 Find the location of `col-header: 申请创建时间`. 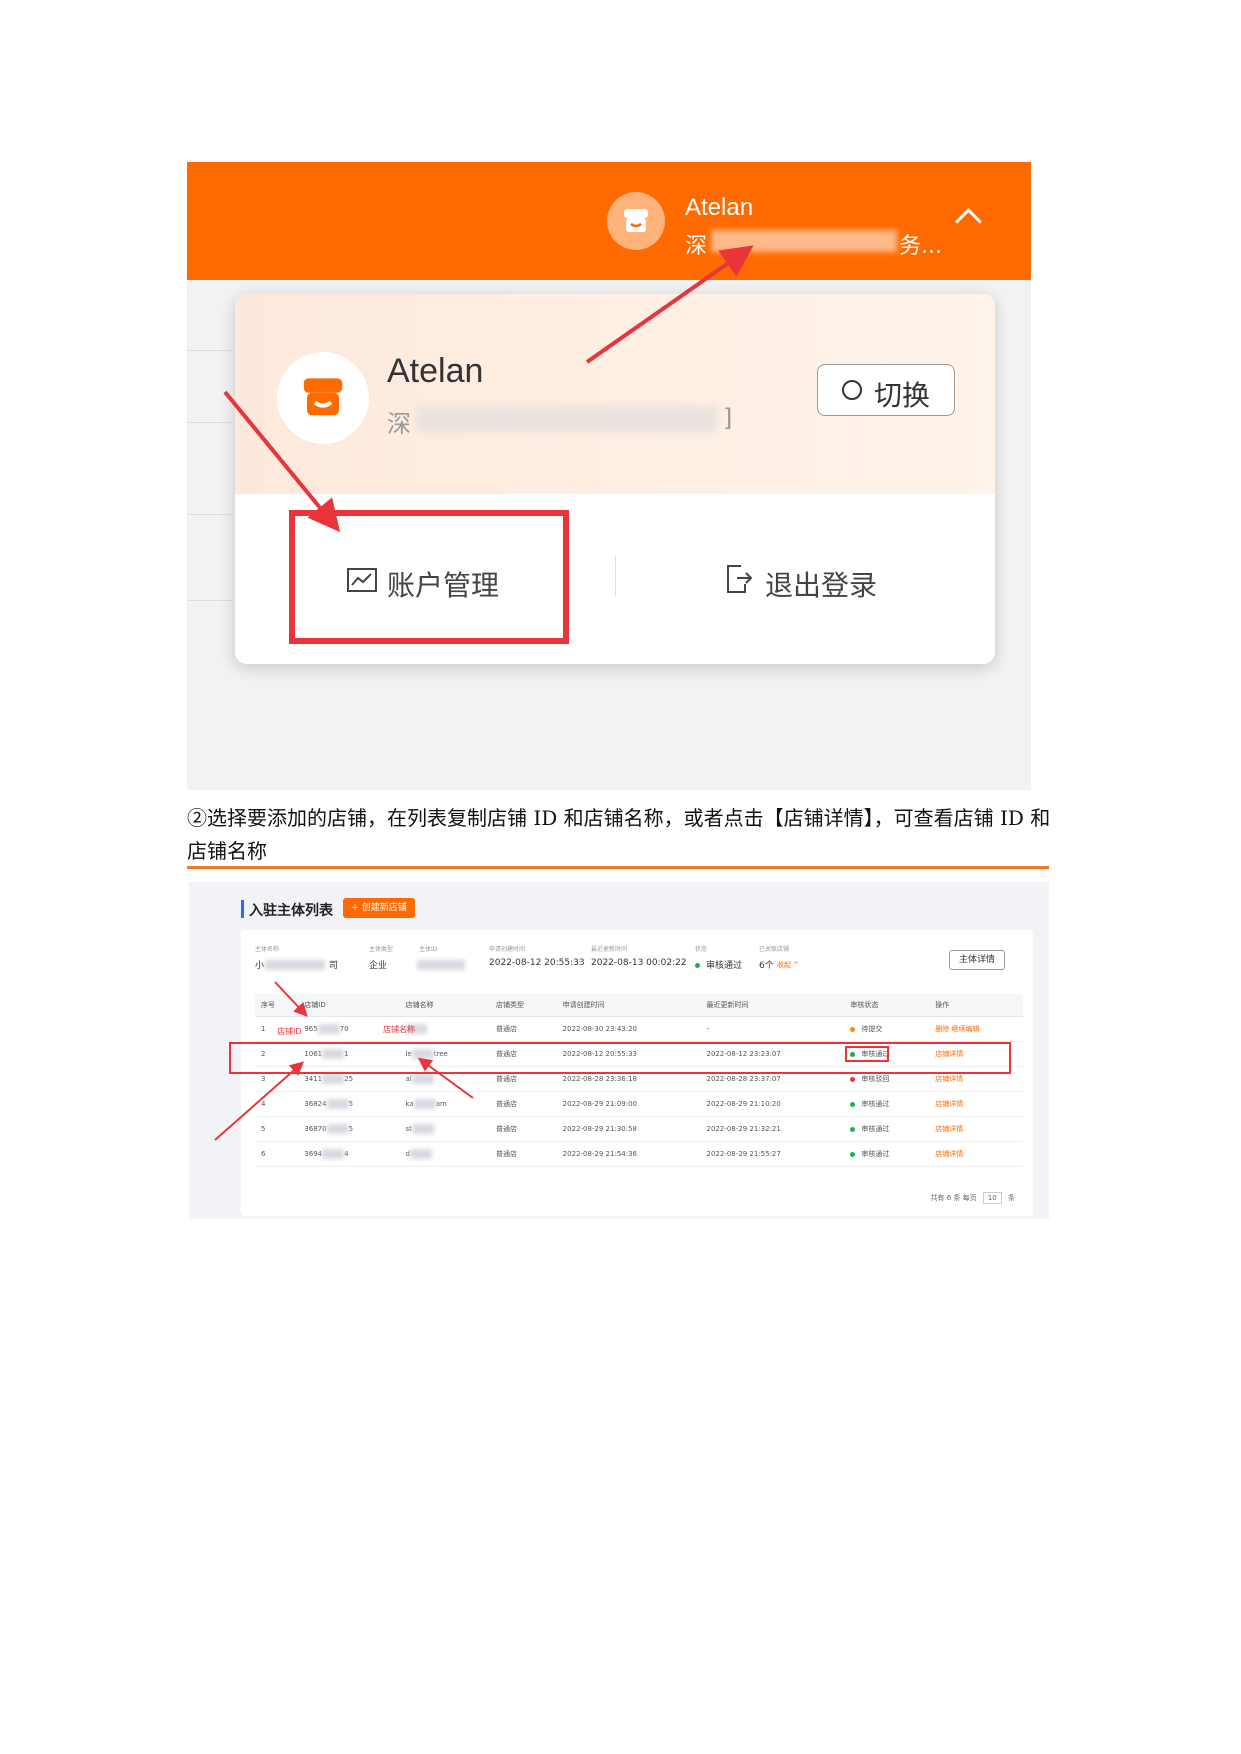

col-header: 申请创建时间 is located at coordinates (628, 1005).